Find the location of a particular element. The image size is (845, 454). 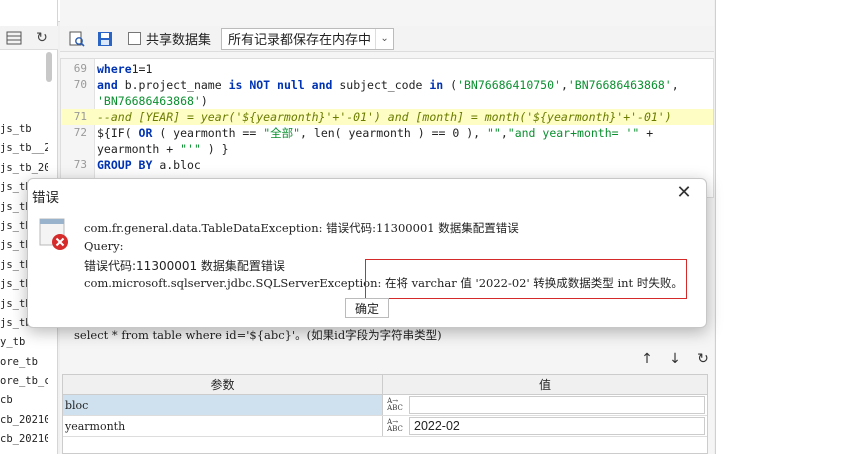

tree-item: ore_tb is located at coordinates (24, 362).